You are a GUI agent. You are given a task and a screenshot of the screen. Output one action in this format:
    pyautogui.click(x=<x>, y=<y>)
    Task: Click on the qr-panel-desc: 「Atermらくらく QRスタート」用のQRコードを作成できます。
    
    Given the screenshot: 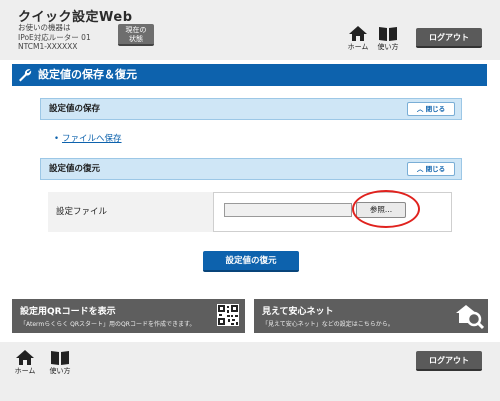 What is the action you would take?
    pyautogui.click(x=108, y=324)
    